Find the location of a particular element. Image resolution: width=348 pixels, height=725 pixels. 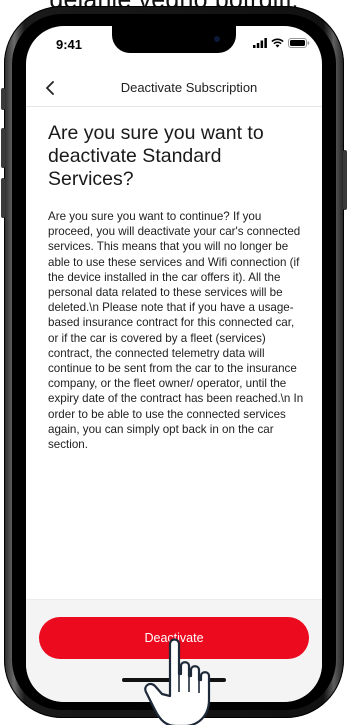

status-icons is located at coordinates (281, 43).